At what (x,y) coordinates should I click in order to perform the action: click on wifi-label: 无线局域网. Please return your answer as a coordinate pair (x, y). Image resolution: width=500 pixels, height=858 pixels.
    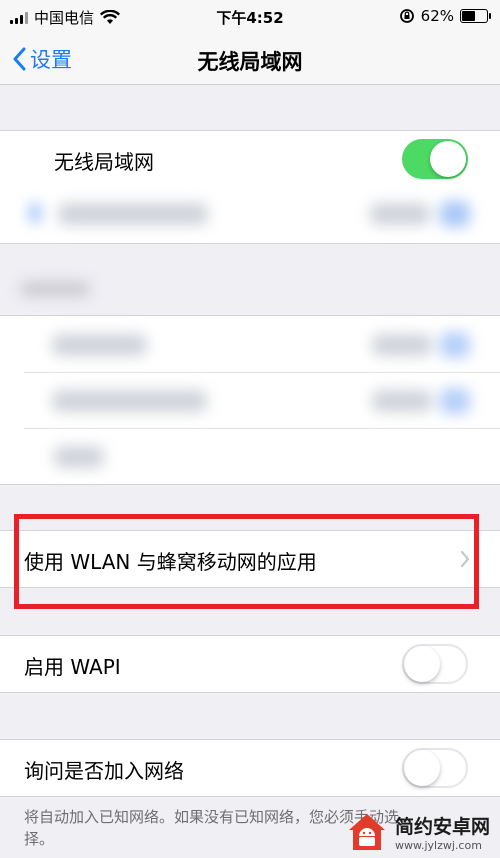
    Looking at the image, I should click on (104, 162).